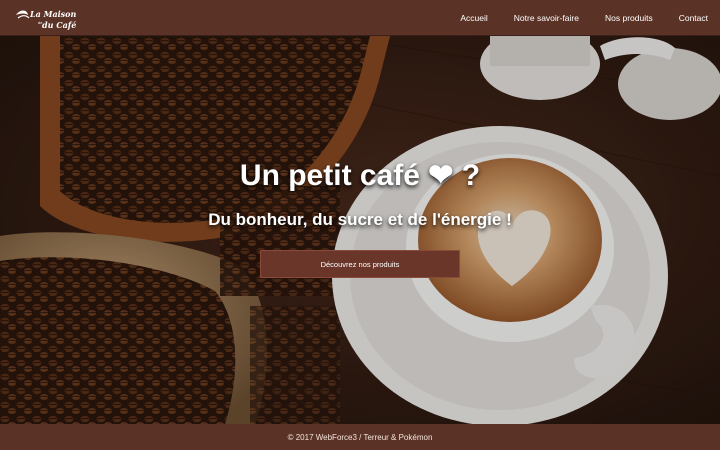  Describe the element at coordinates (40, 22) in the screenshot. I see `svg-text: de` at that location.